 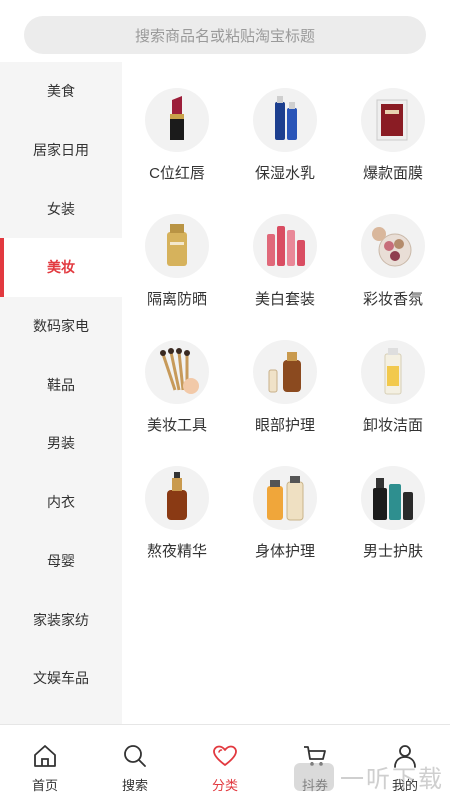 I want to click on sidebar-item-household: 居家日用, so click(x=61, y=150).